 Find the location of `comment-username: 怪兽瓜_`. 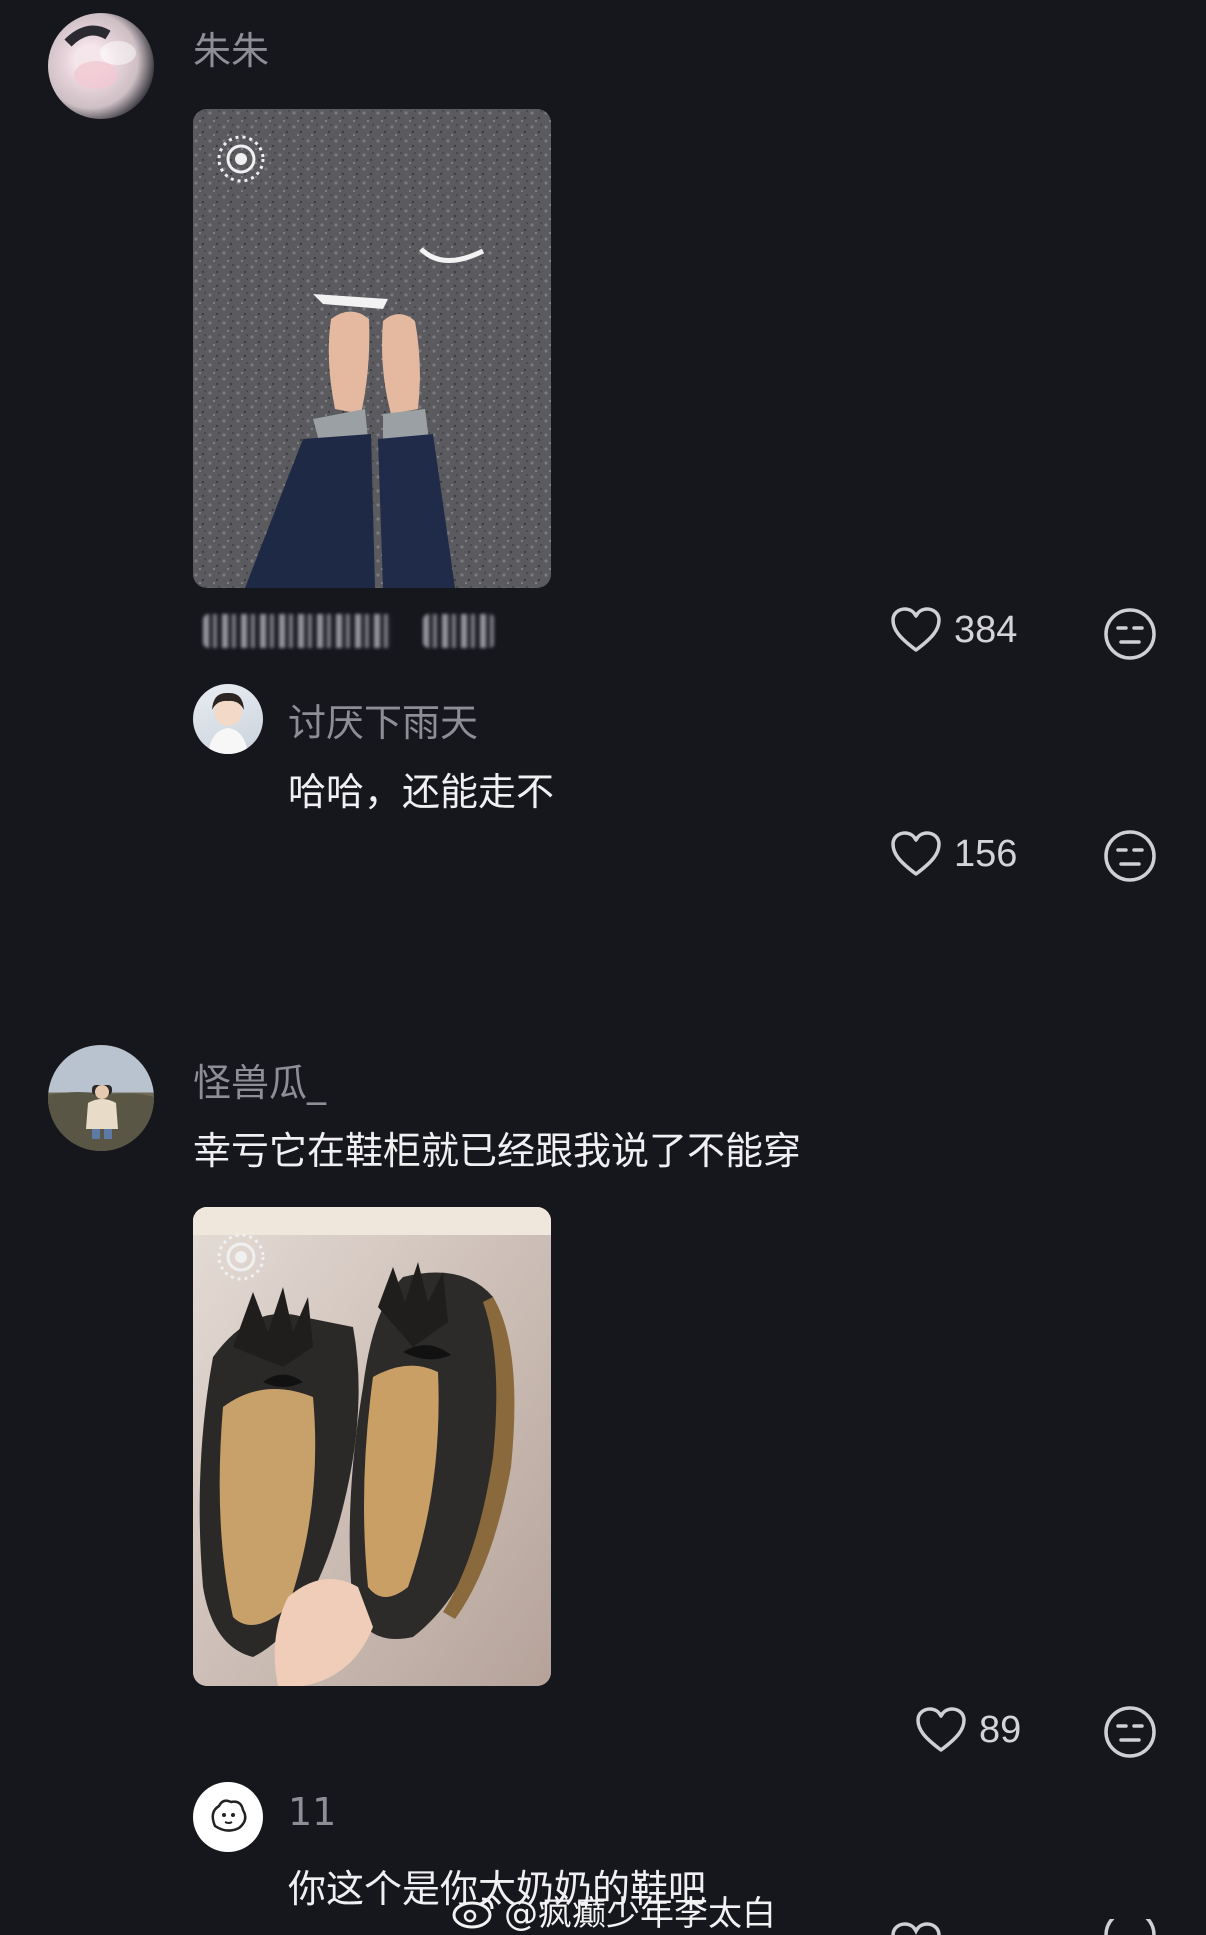

comment-username: 怪兽瓜_ is located at coordinates (259, 1079).